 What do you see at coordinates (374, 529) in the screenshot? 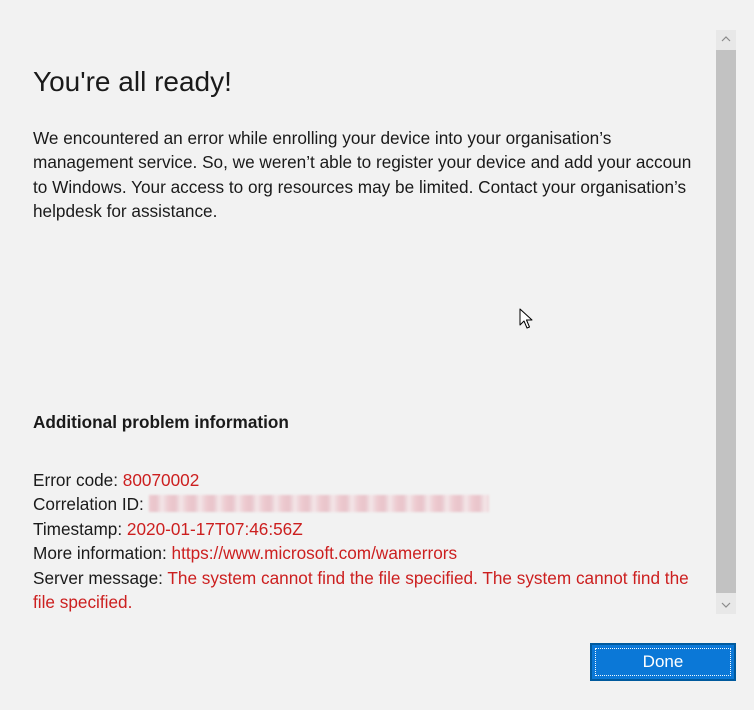
I see `timestamp-row: Timestamp: 2020-01-17T07:46:56Z` at bounding box center [374, 529].